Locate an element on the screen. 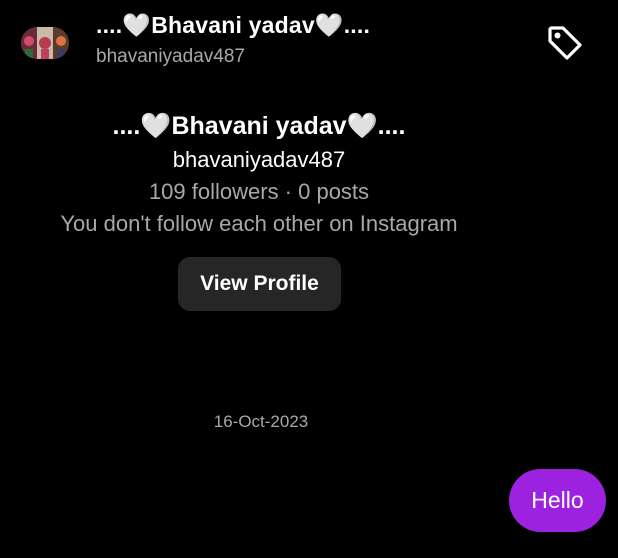 This screenshot has width=618, height=558. header-username: bhavaniyadav487 is located at coordinates (170, 57).